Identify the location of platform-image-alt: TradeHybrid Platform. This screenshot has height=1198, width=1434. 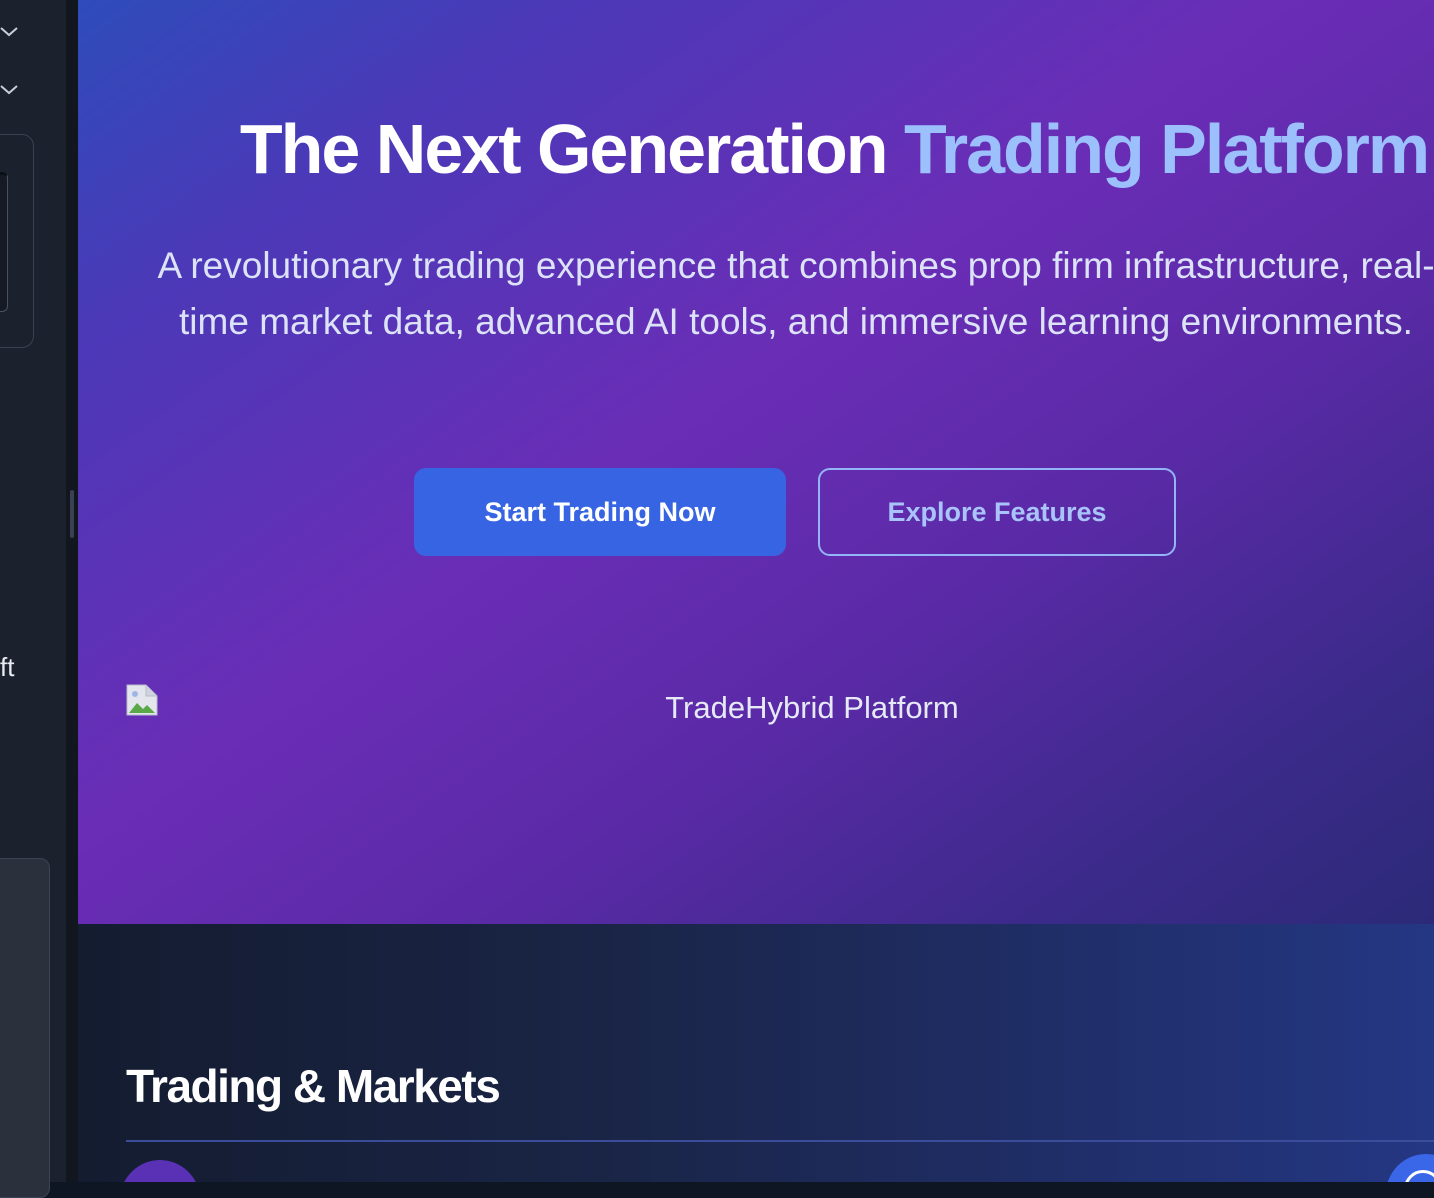
(812, 707).